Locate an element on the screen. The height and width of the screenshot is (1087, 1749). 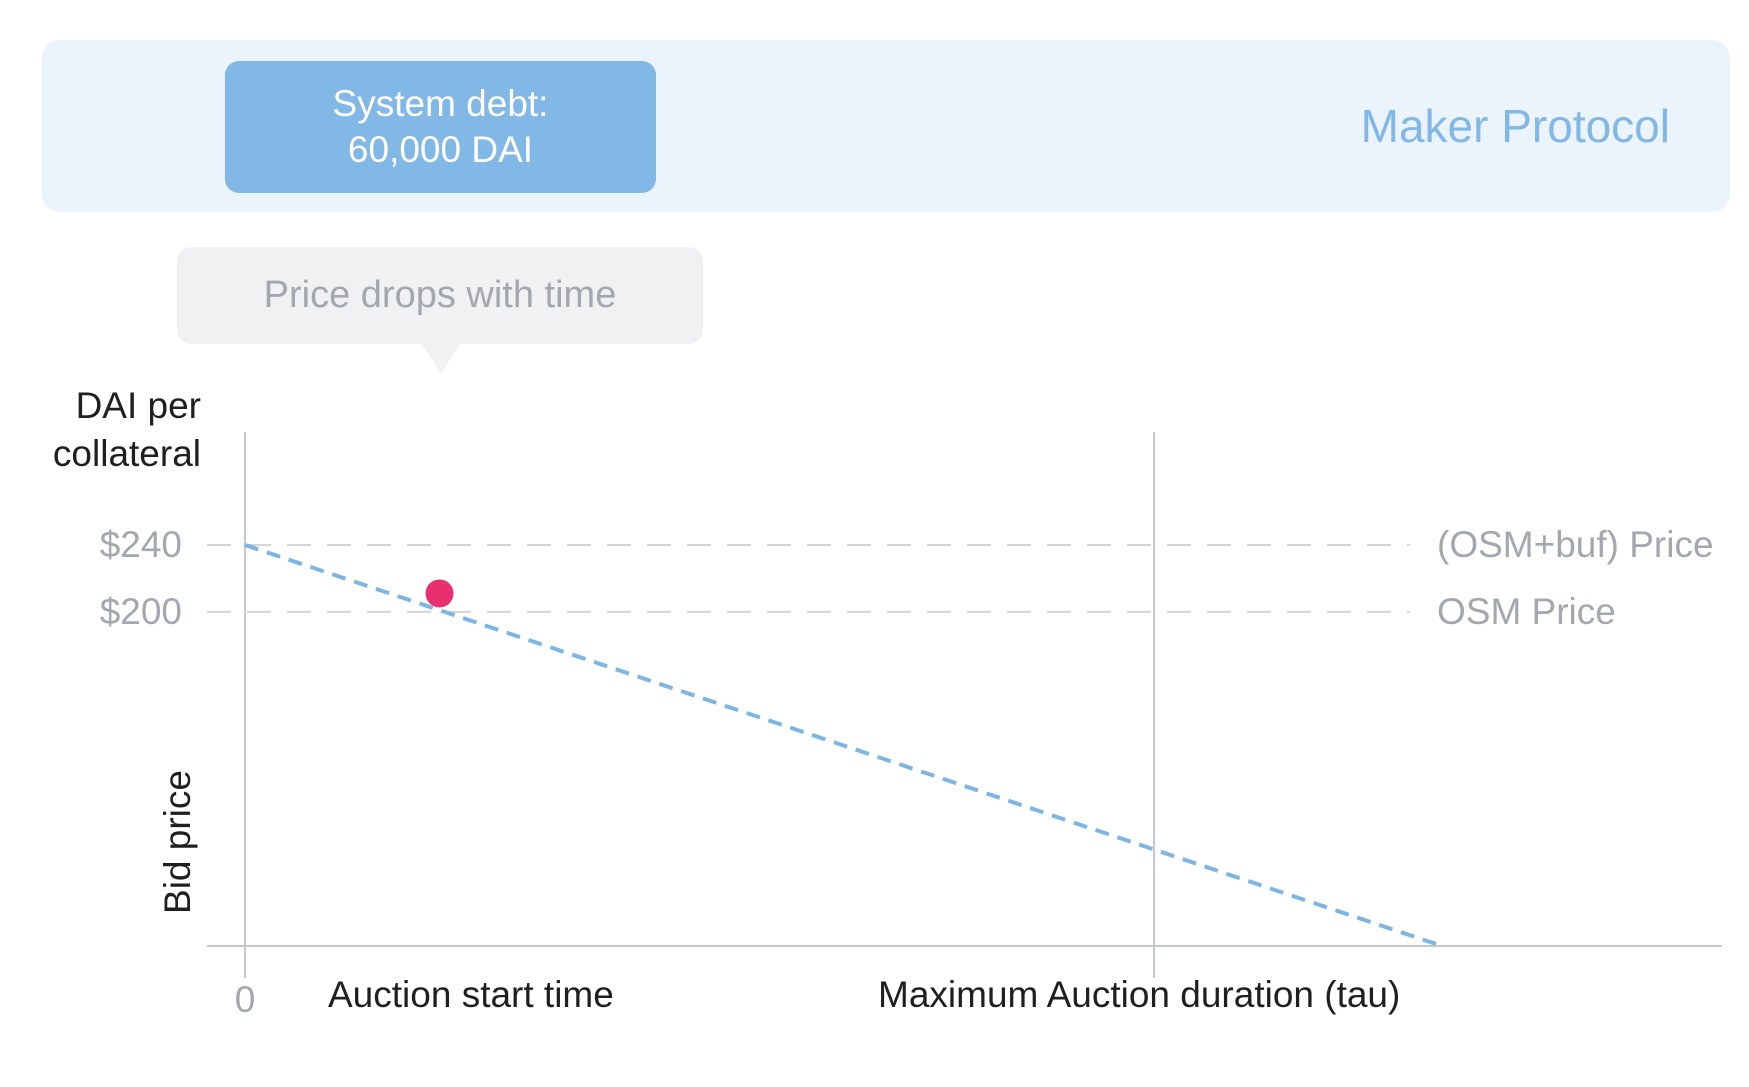
y-axis-title: Bid price is located at coordinates (177, 842).